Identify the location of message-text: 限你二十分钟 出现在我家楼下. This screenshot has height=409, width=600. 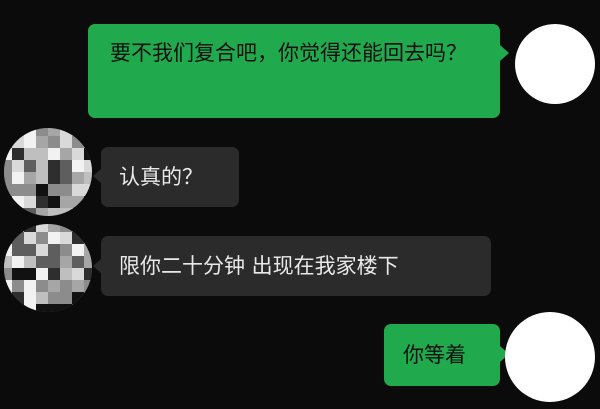
(259, 266).